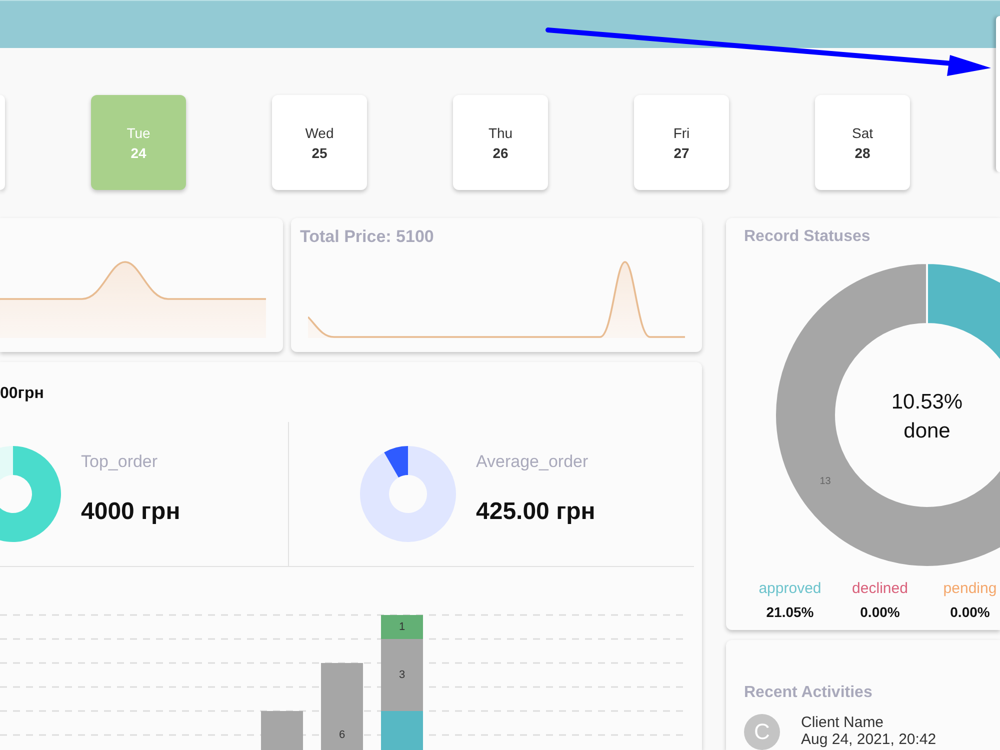  I want to click on bar-value-label: 1, so click(402, 627).